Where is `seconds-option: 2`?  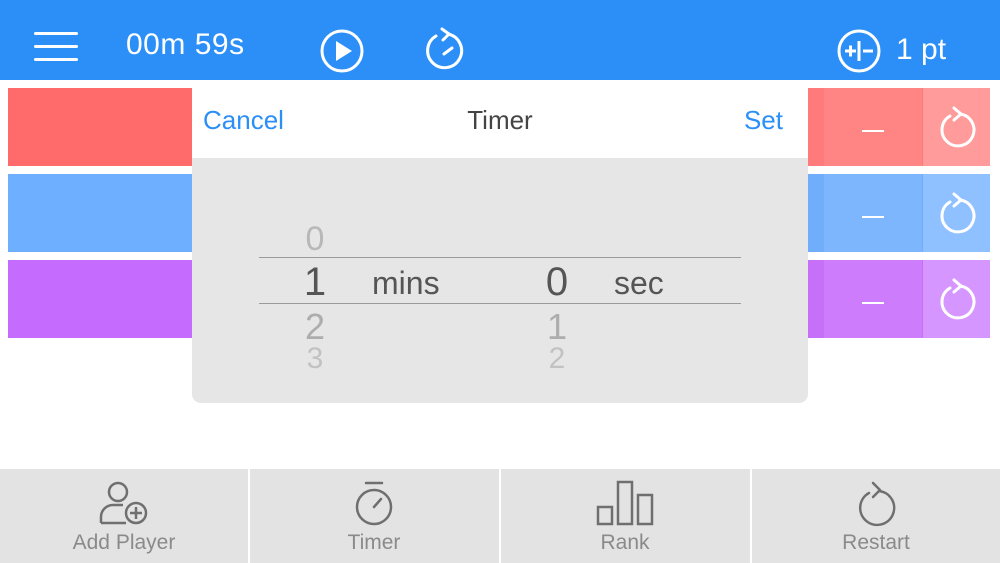
seconds-option: 2 is located at coordinates (557, 357).